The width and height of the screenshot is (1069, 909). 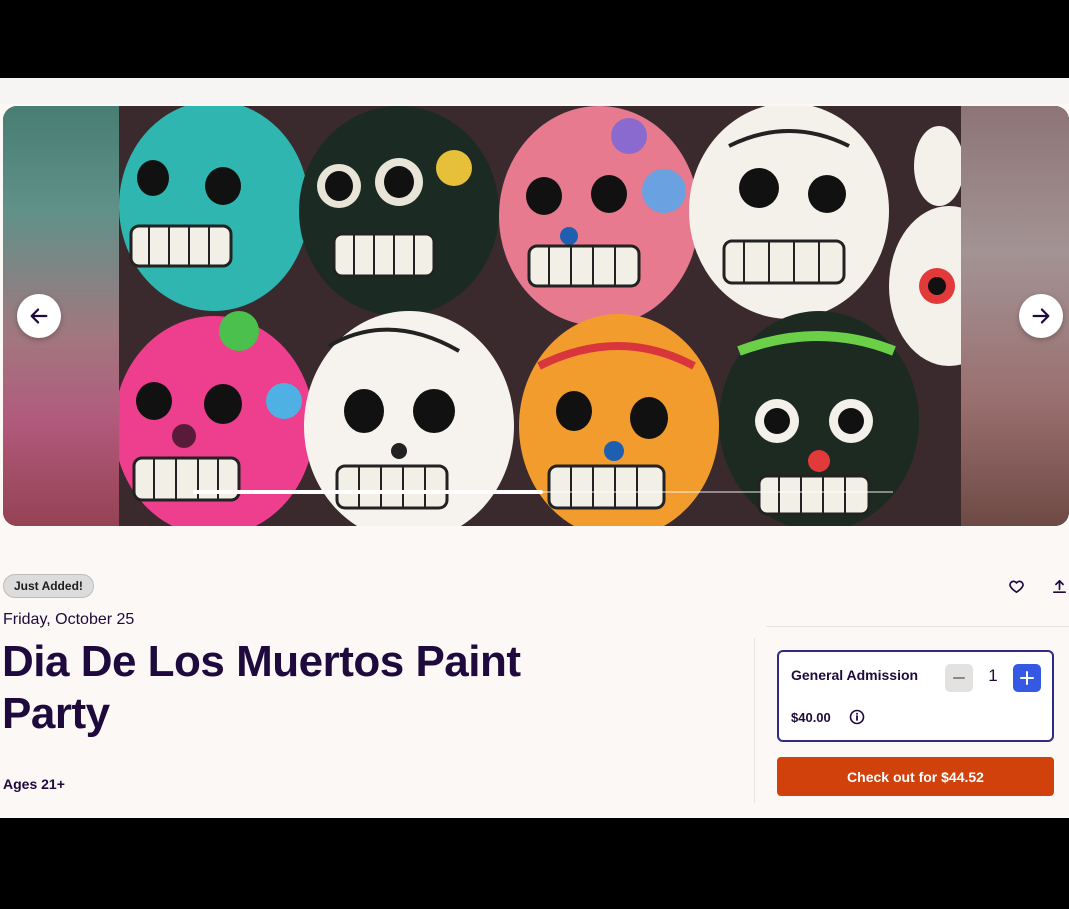 What do you see at coordinates (811, 717) in the screenshot?
I see `ticket-price: $40.00` at bounding box center [811, 717].